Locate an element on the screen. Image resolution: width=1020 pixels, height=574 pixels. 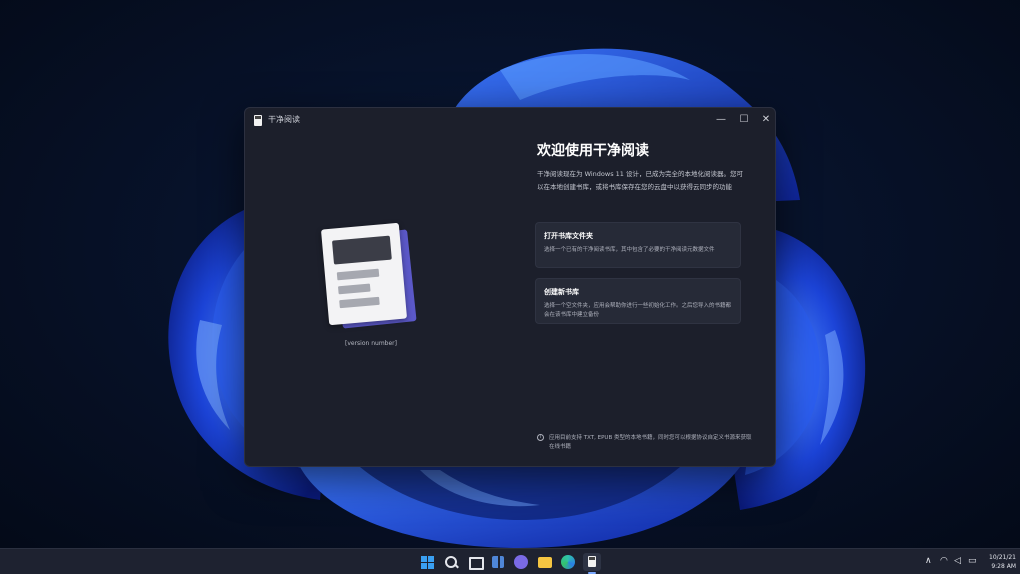
chat-icon is located at coordinates (521, 562).